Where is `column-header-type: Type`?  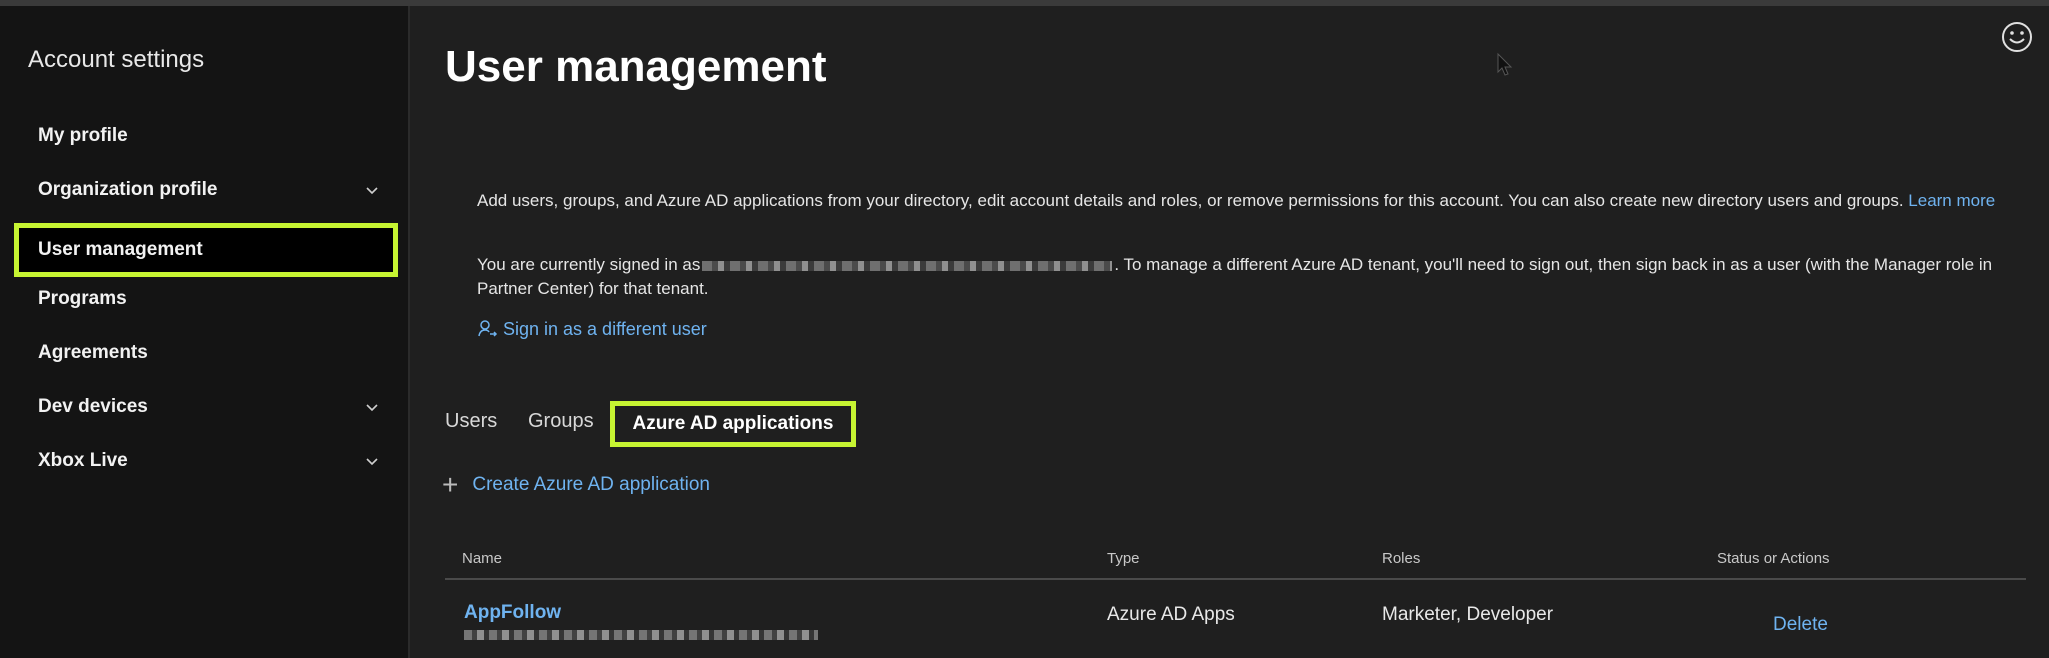 column-header-type: Type is located at coordinates (1123, 558).